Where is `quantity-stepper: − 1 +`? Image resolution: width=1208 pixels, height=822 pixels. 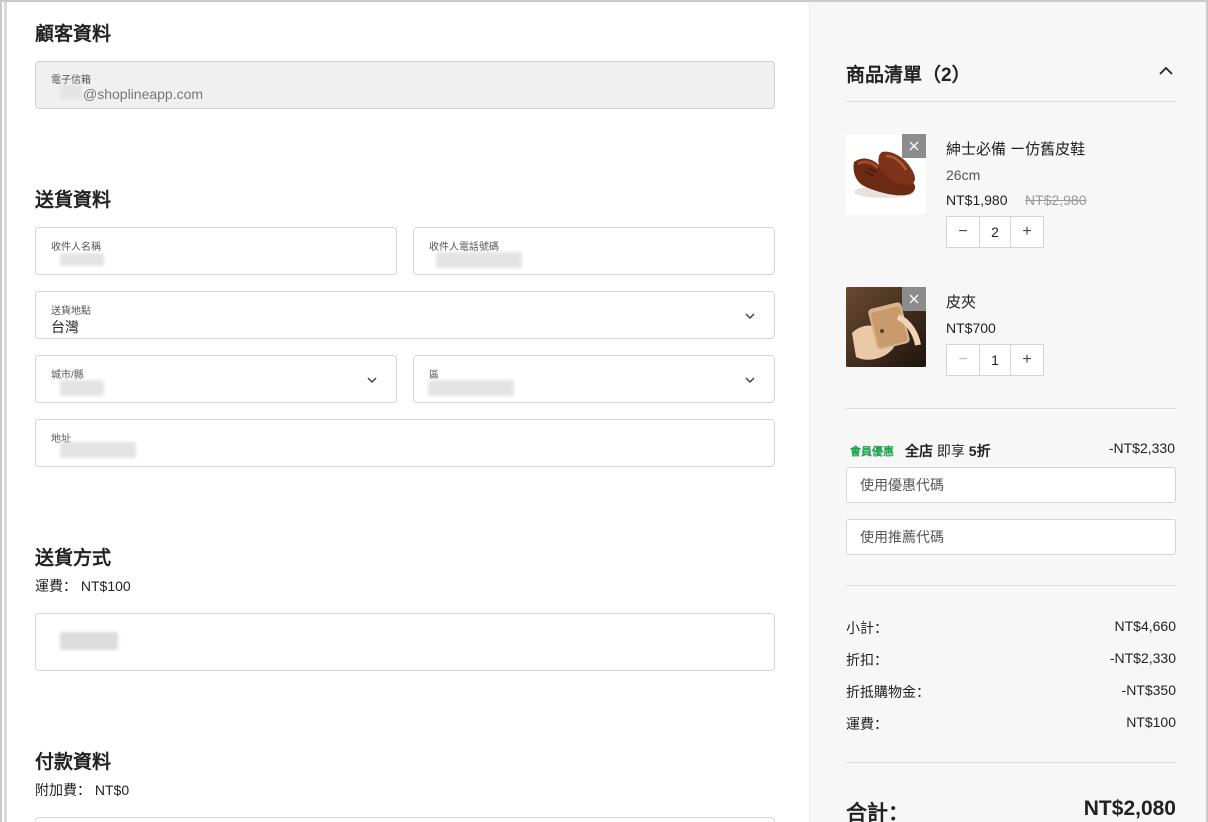 quantity-stepper: − 1 + is located at coordinates (995, 360).